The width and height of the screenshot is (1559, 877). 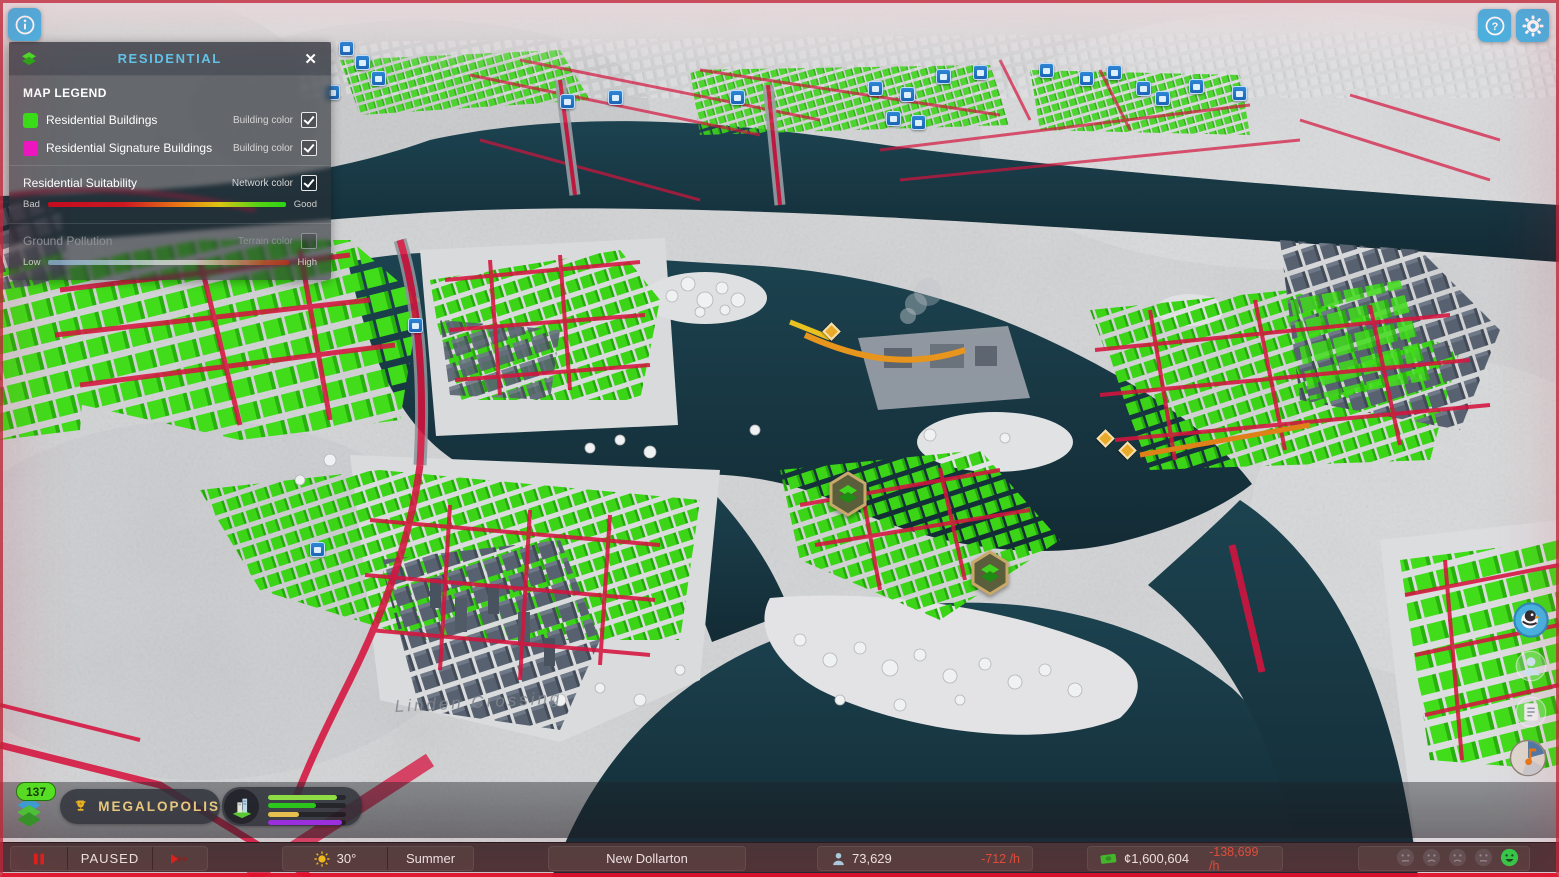 I want to click on citizen-icon, so click(x=838, y=858).